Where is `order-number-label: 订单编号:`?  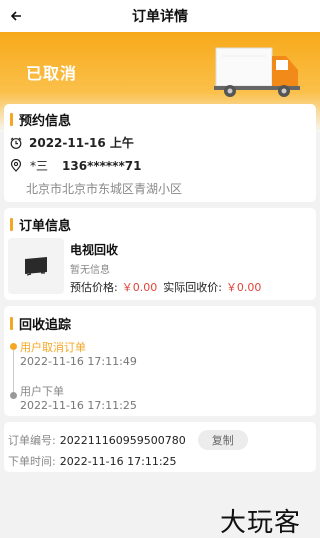 order-number-label: 订单编号: is located at coordinates (32, 440).